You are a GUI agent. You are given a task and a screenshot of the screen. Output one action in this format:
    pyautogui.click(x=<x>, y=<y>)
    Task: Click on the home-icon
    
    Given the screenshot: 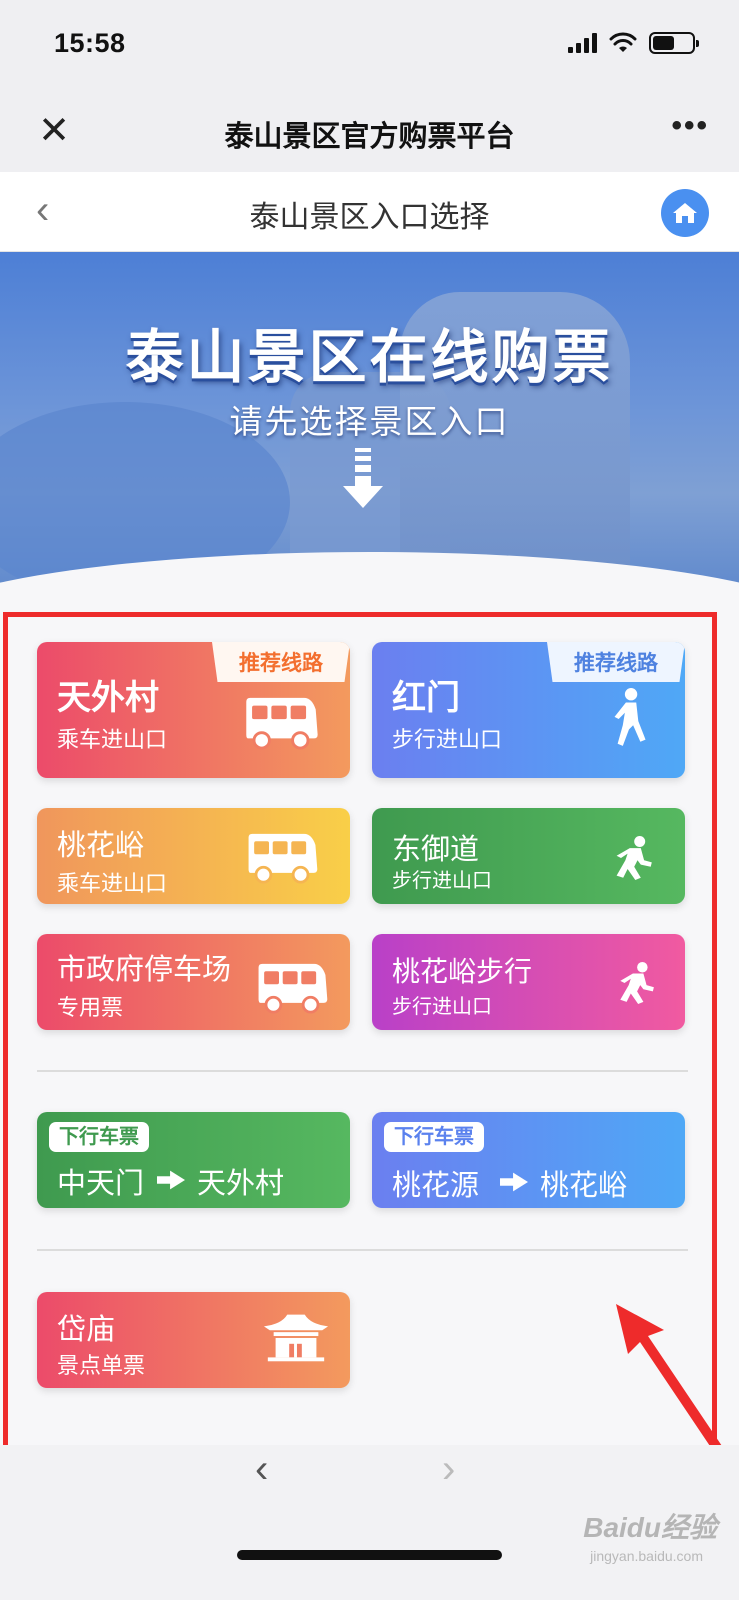 What is the action you would take?
    pyautogui.click(x=685, y=213)
    